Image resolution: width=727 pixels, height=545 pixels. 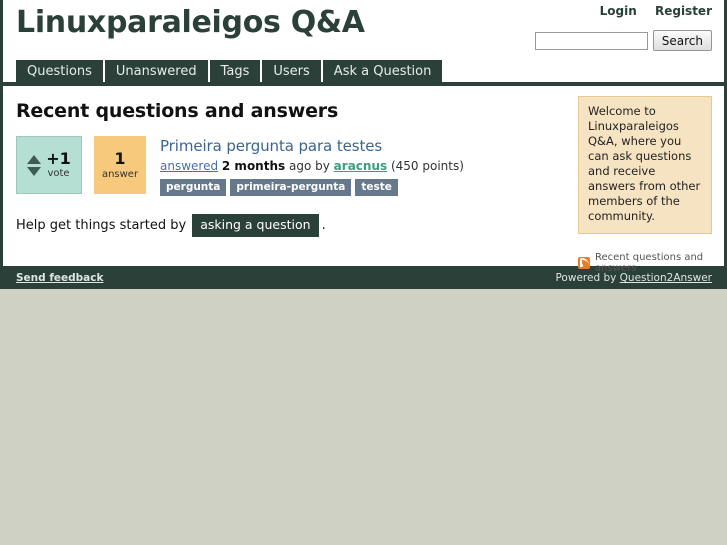 What do you see at coordinates (190, 22) in the screenshot?
I see `site-title: Linuxparaleigos Q&A` at bounding box center [190, 22].